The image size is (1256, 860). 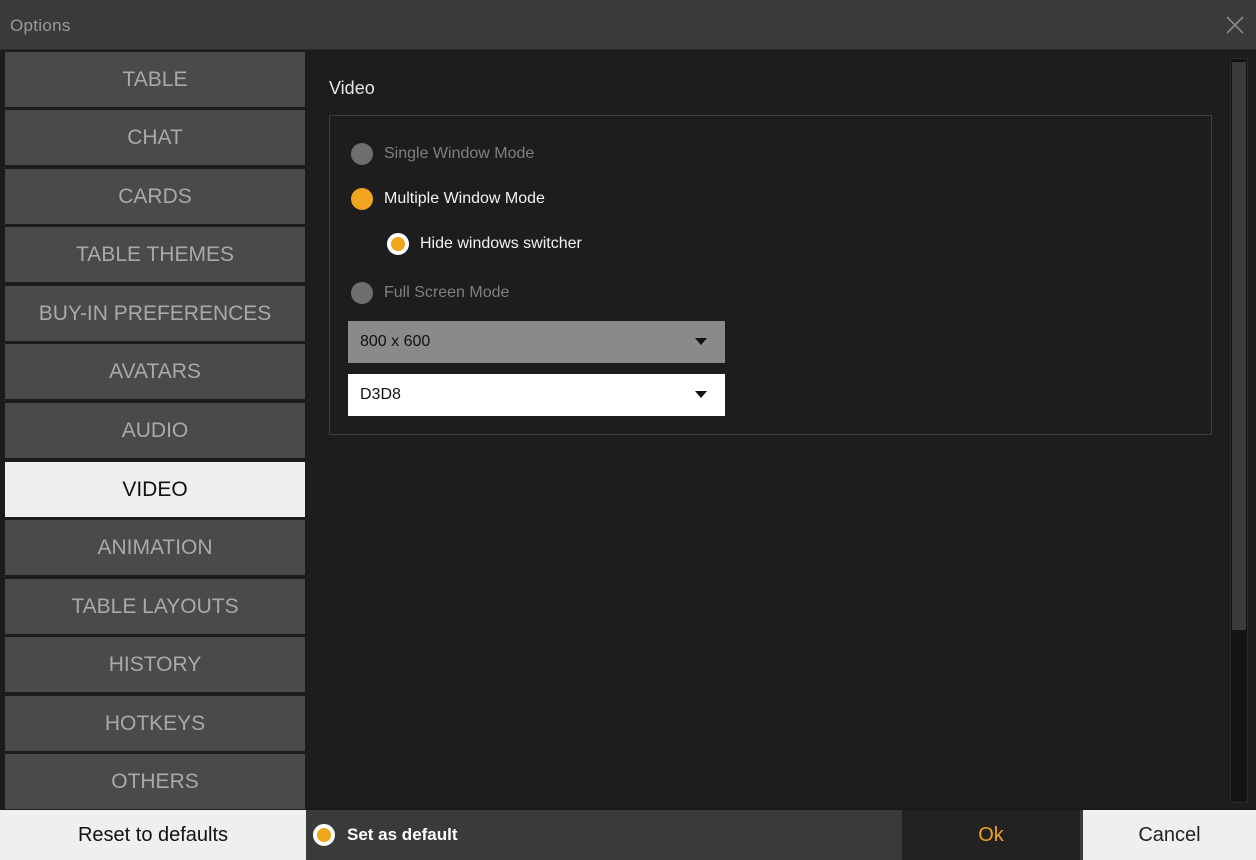 I want to click on nav-item-table-themes: TABLE THEMES, so click(x=155, y=254).